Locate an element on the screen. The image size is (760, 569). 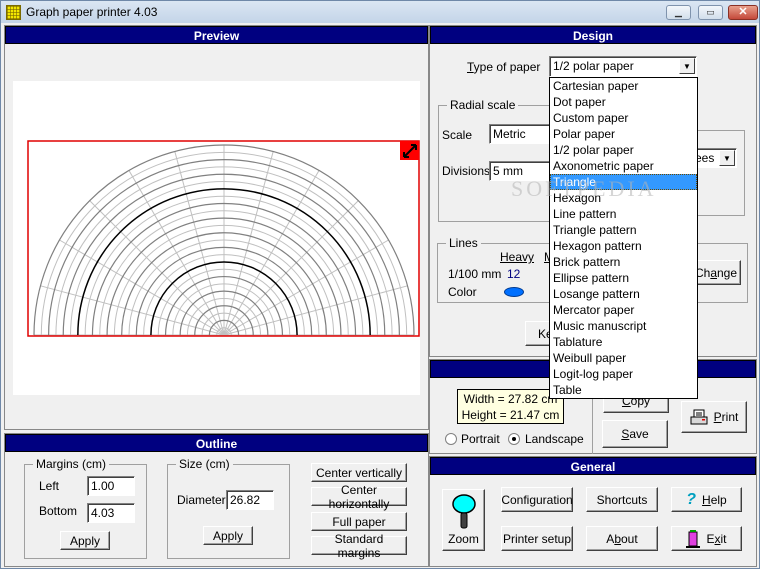
type-of-paper-select: 1/2 polar paper ▼ is located at coordinates (623, 66).